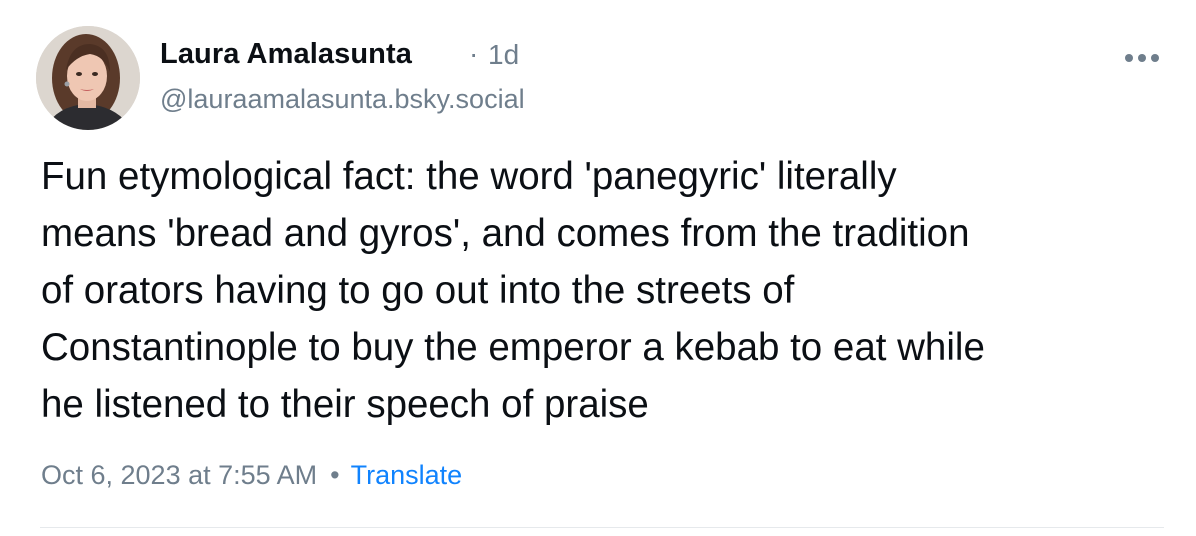 The image size is (1196, 536). What do you see at coordinates (342, 99) in the screenshot?
I see `author-handle: @lauraamalasunta.bsky.social` at bounding box center [342, 99].